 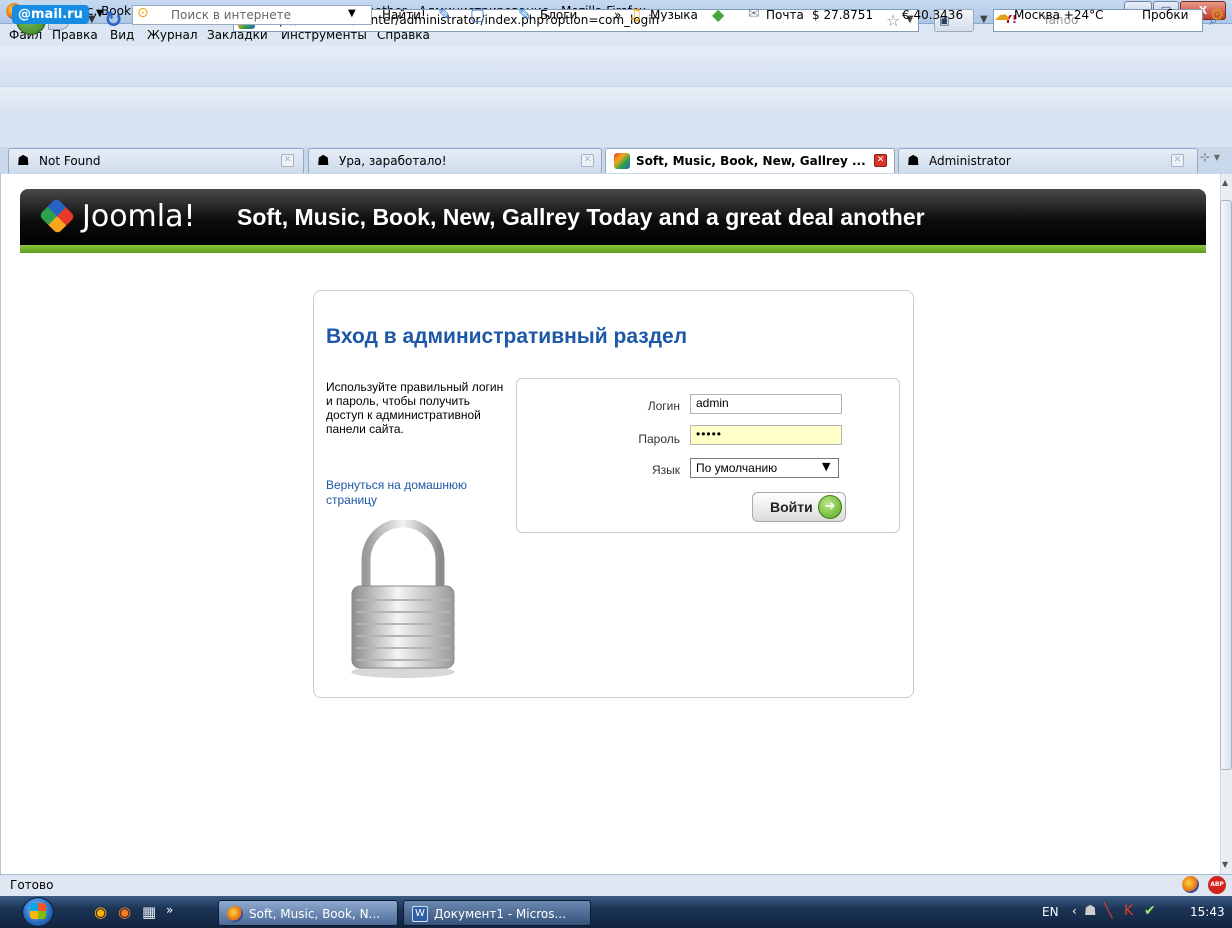 I want to click on scroll-up-icon: ▲, so click(x=1225, y=182).